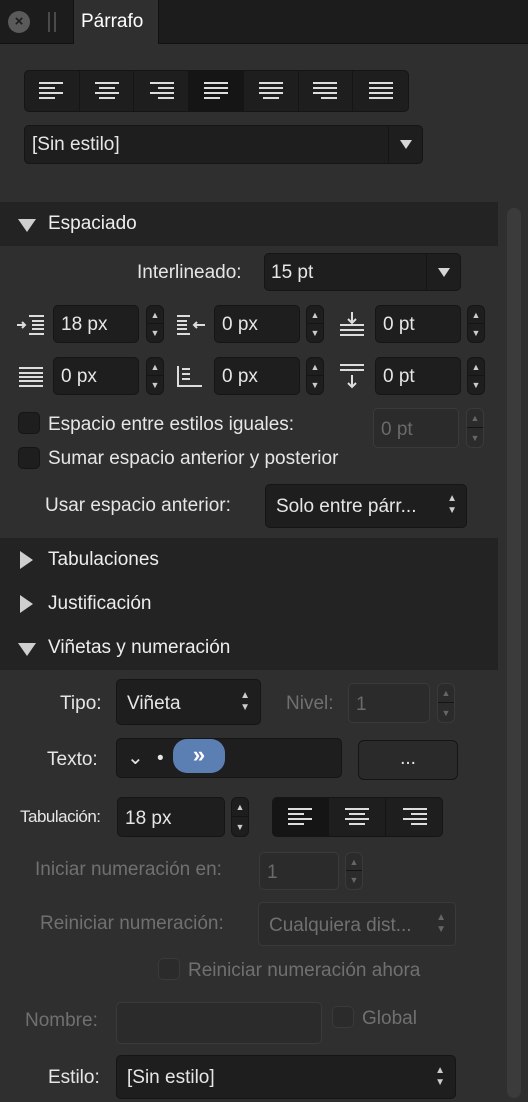 This screenshot has height=1102, width=528. What do you see at coordinates (354, 871) in the screenshot?
I see `start-numbering-stepper: ▲ ▼` at bounding box center [354, 871].